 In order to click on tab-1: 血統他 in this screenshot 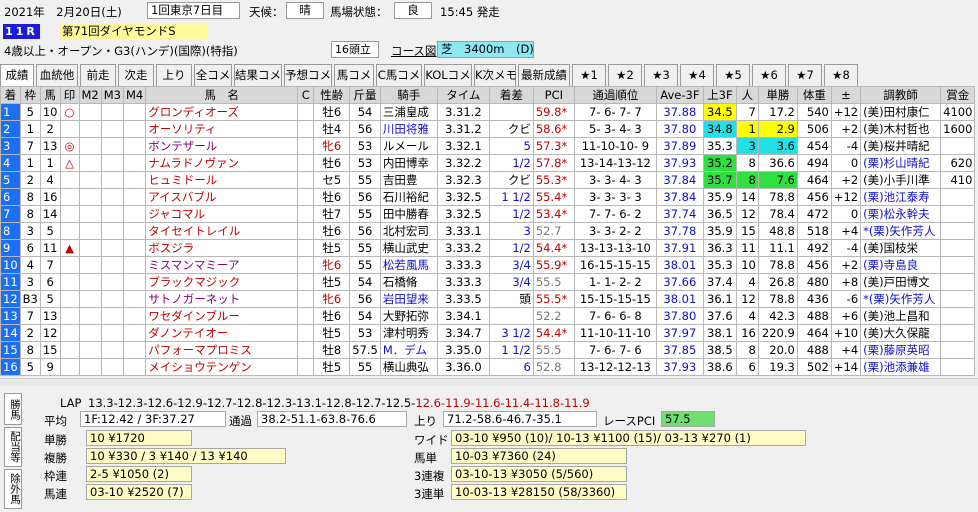, I will do `click(57, 75)`.